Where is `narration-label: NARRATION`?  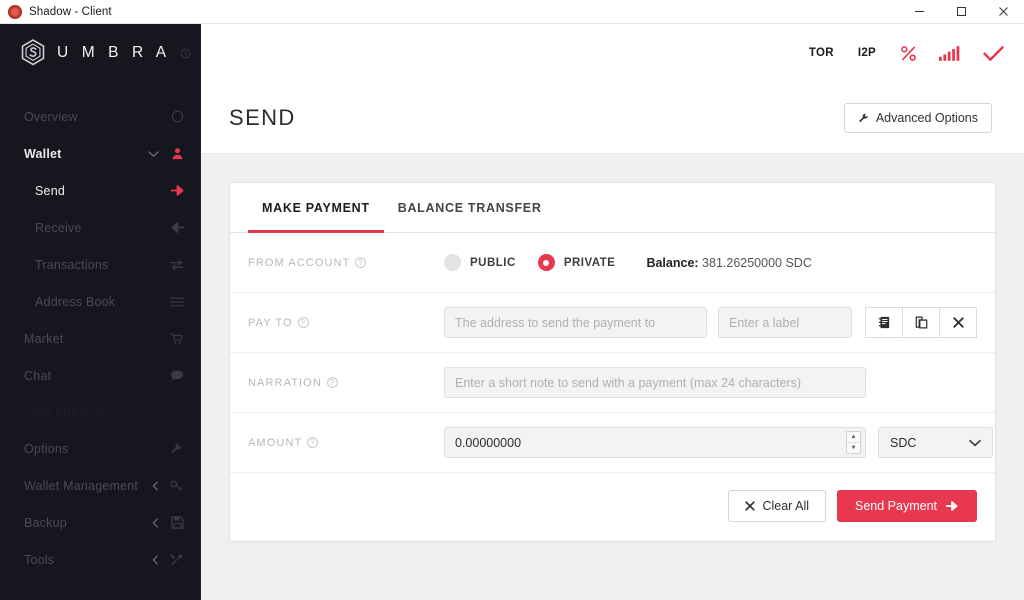 narration-label: NARRATION is located at coordinates (285, 382).